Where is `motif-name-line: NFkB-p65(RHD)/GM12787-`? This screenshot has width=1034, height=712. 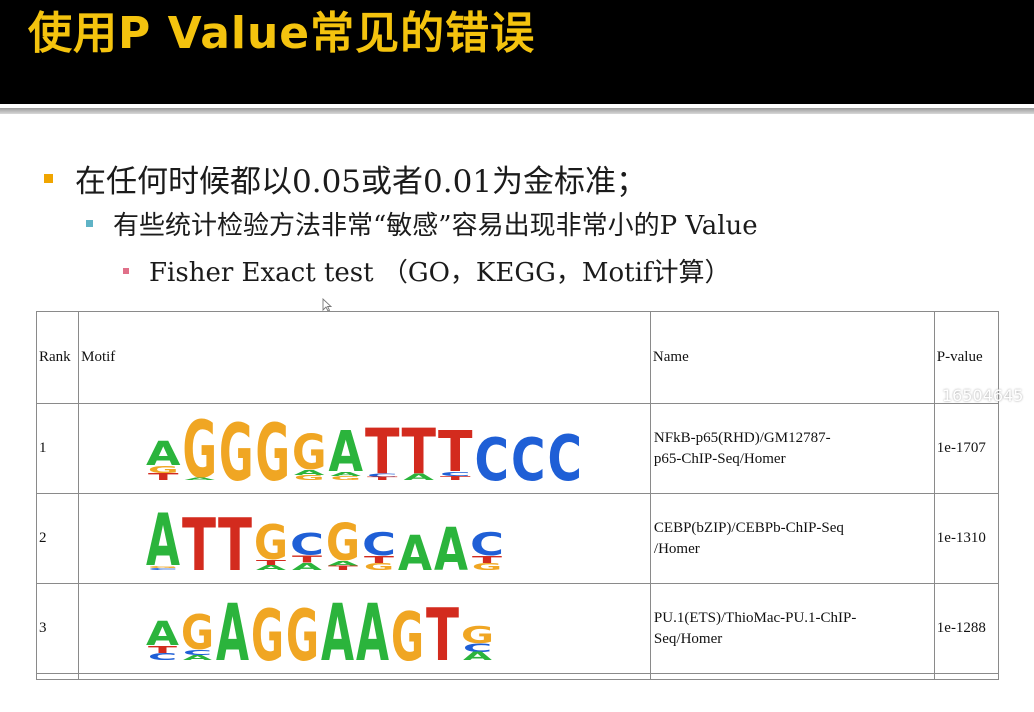 motif-name-line: NFkB-p65(RHD)/GM12787- is located at coordinates (742, 437).